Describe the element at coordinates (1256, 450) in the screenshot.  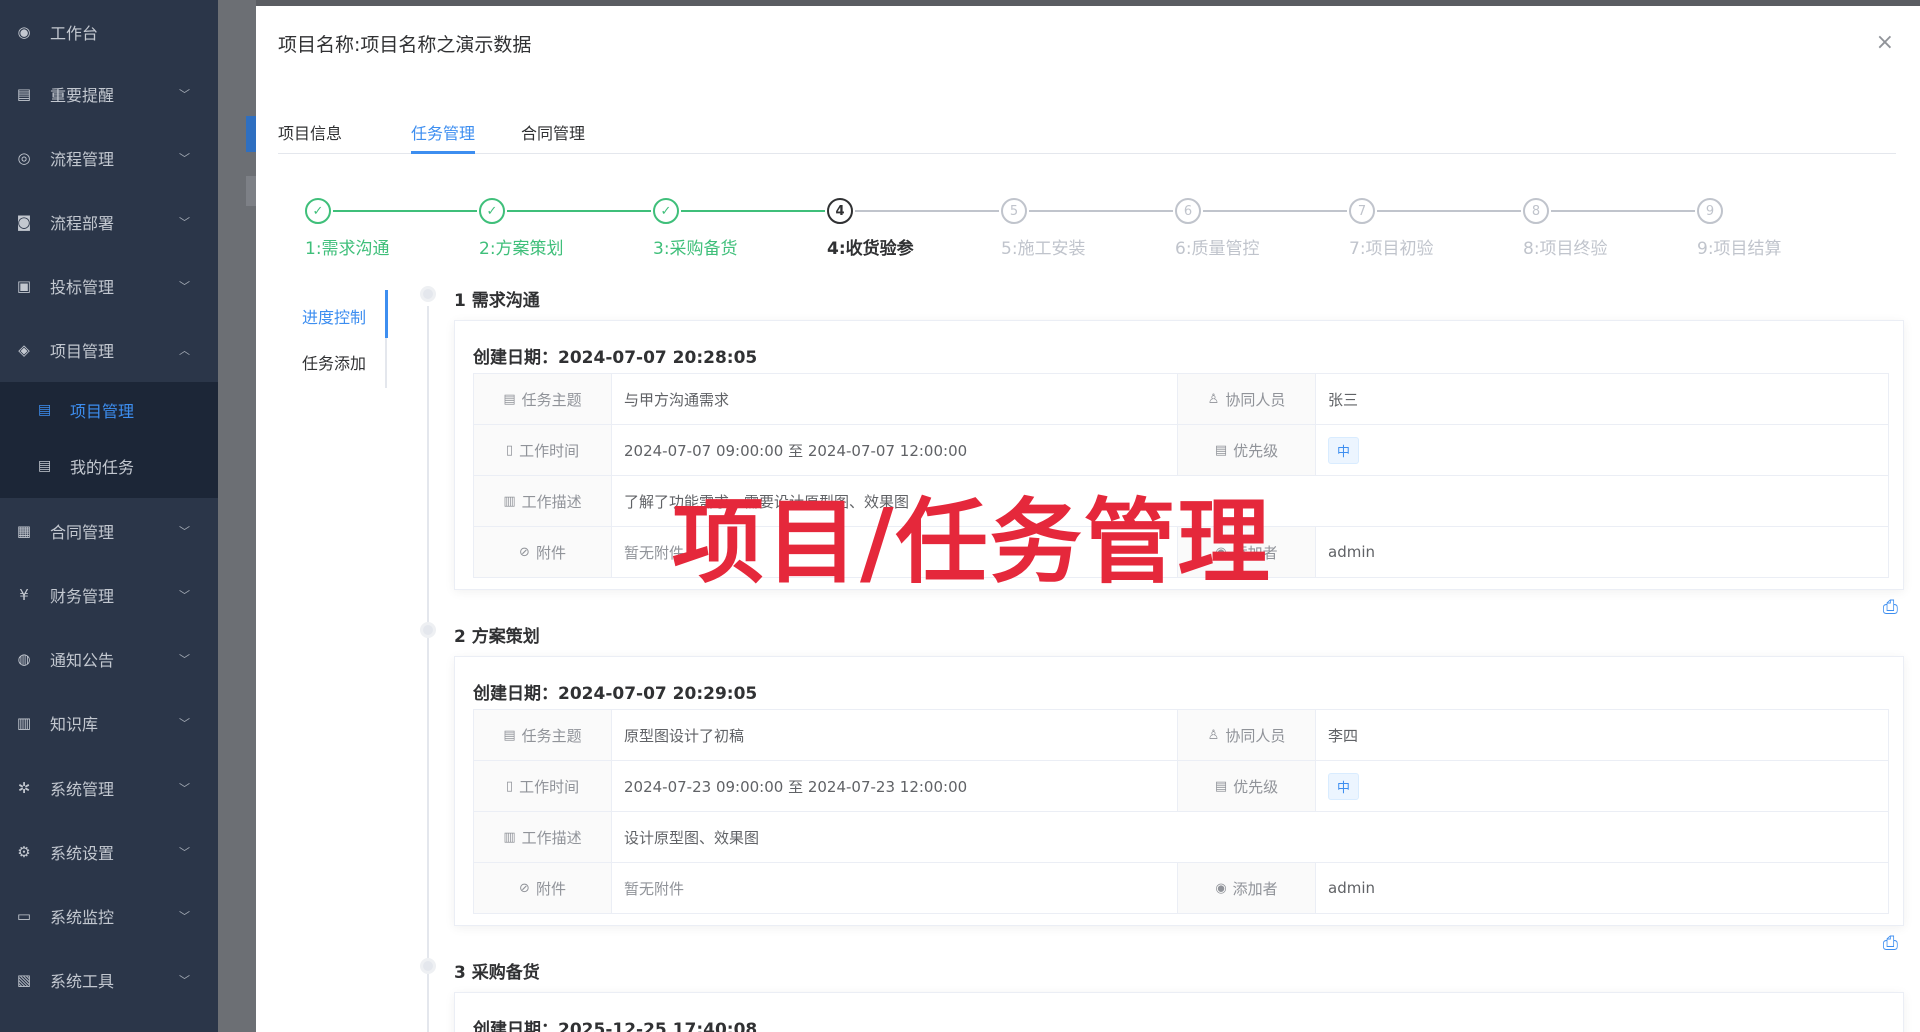
I see `priority-label: 优先级` at that location.